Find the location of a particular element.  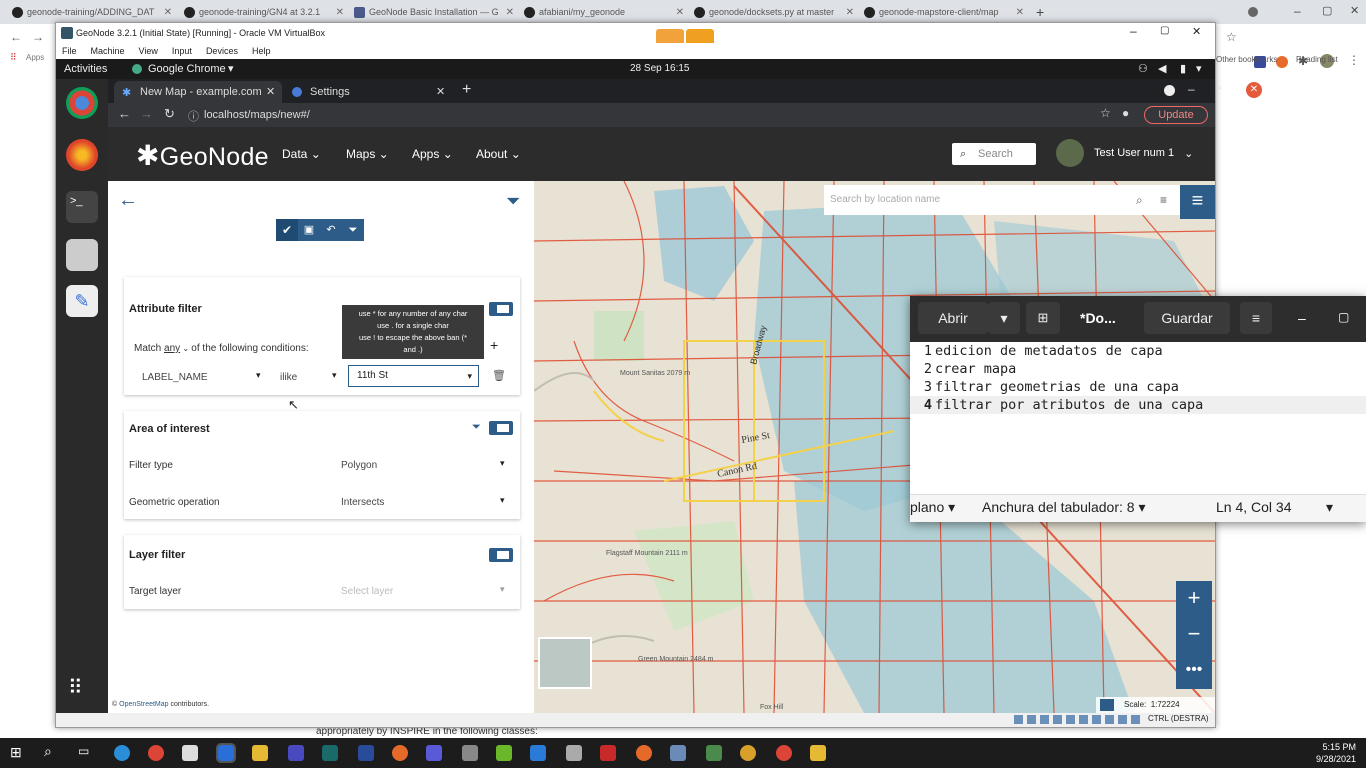

windows-start-icon: ⊞ is located at coordinates (16, 752).